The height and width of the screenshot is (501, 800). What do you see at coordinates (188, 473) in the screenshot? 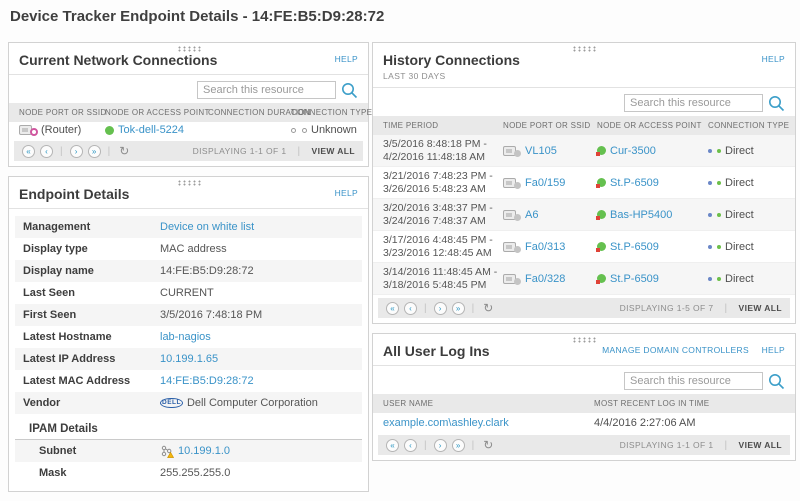
I see `property-row: Mask 255.255.255.0` at bounding box center [188, 473].